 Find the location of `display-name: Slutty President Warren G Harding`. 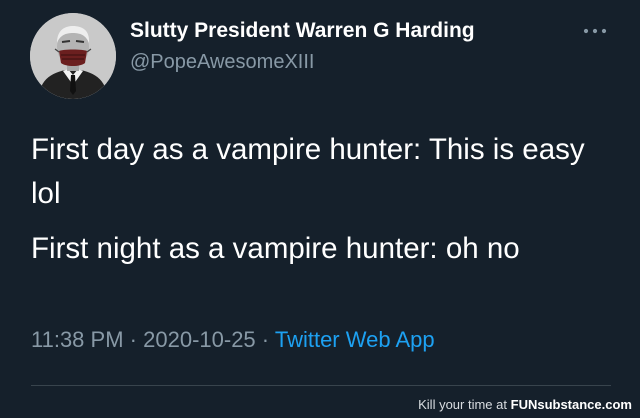

display-name: Slutty President Warren G Harding is located at coordinates (302, 31).